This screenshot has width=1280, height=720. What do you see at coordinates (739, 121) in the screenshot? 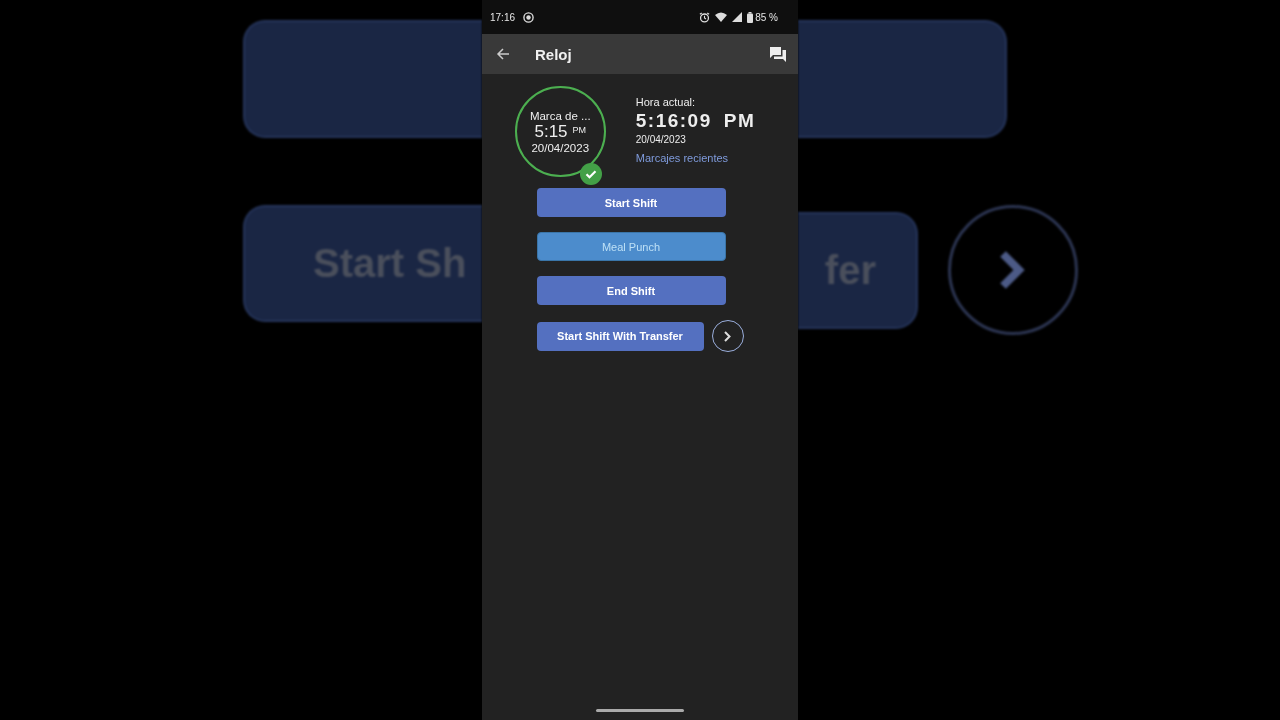
I see `current-period: PM` at bounding box center [739, 121].